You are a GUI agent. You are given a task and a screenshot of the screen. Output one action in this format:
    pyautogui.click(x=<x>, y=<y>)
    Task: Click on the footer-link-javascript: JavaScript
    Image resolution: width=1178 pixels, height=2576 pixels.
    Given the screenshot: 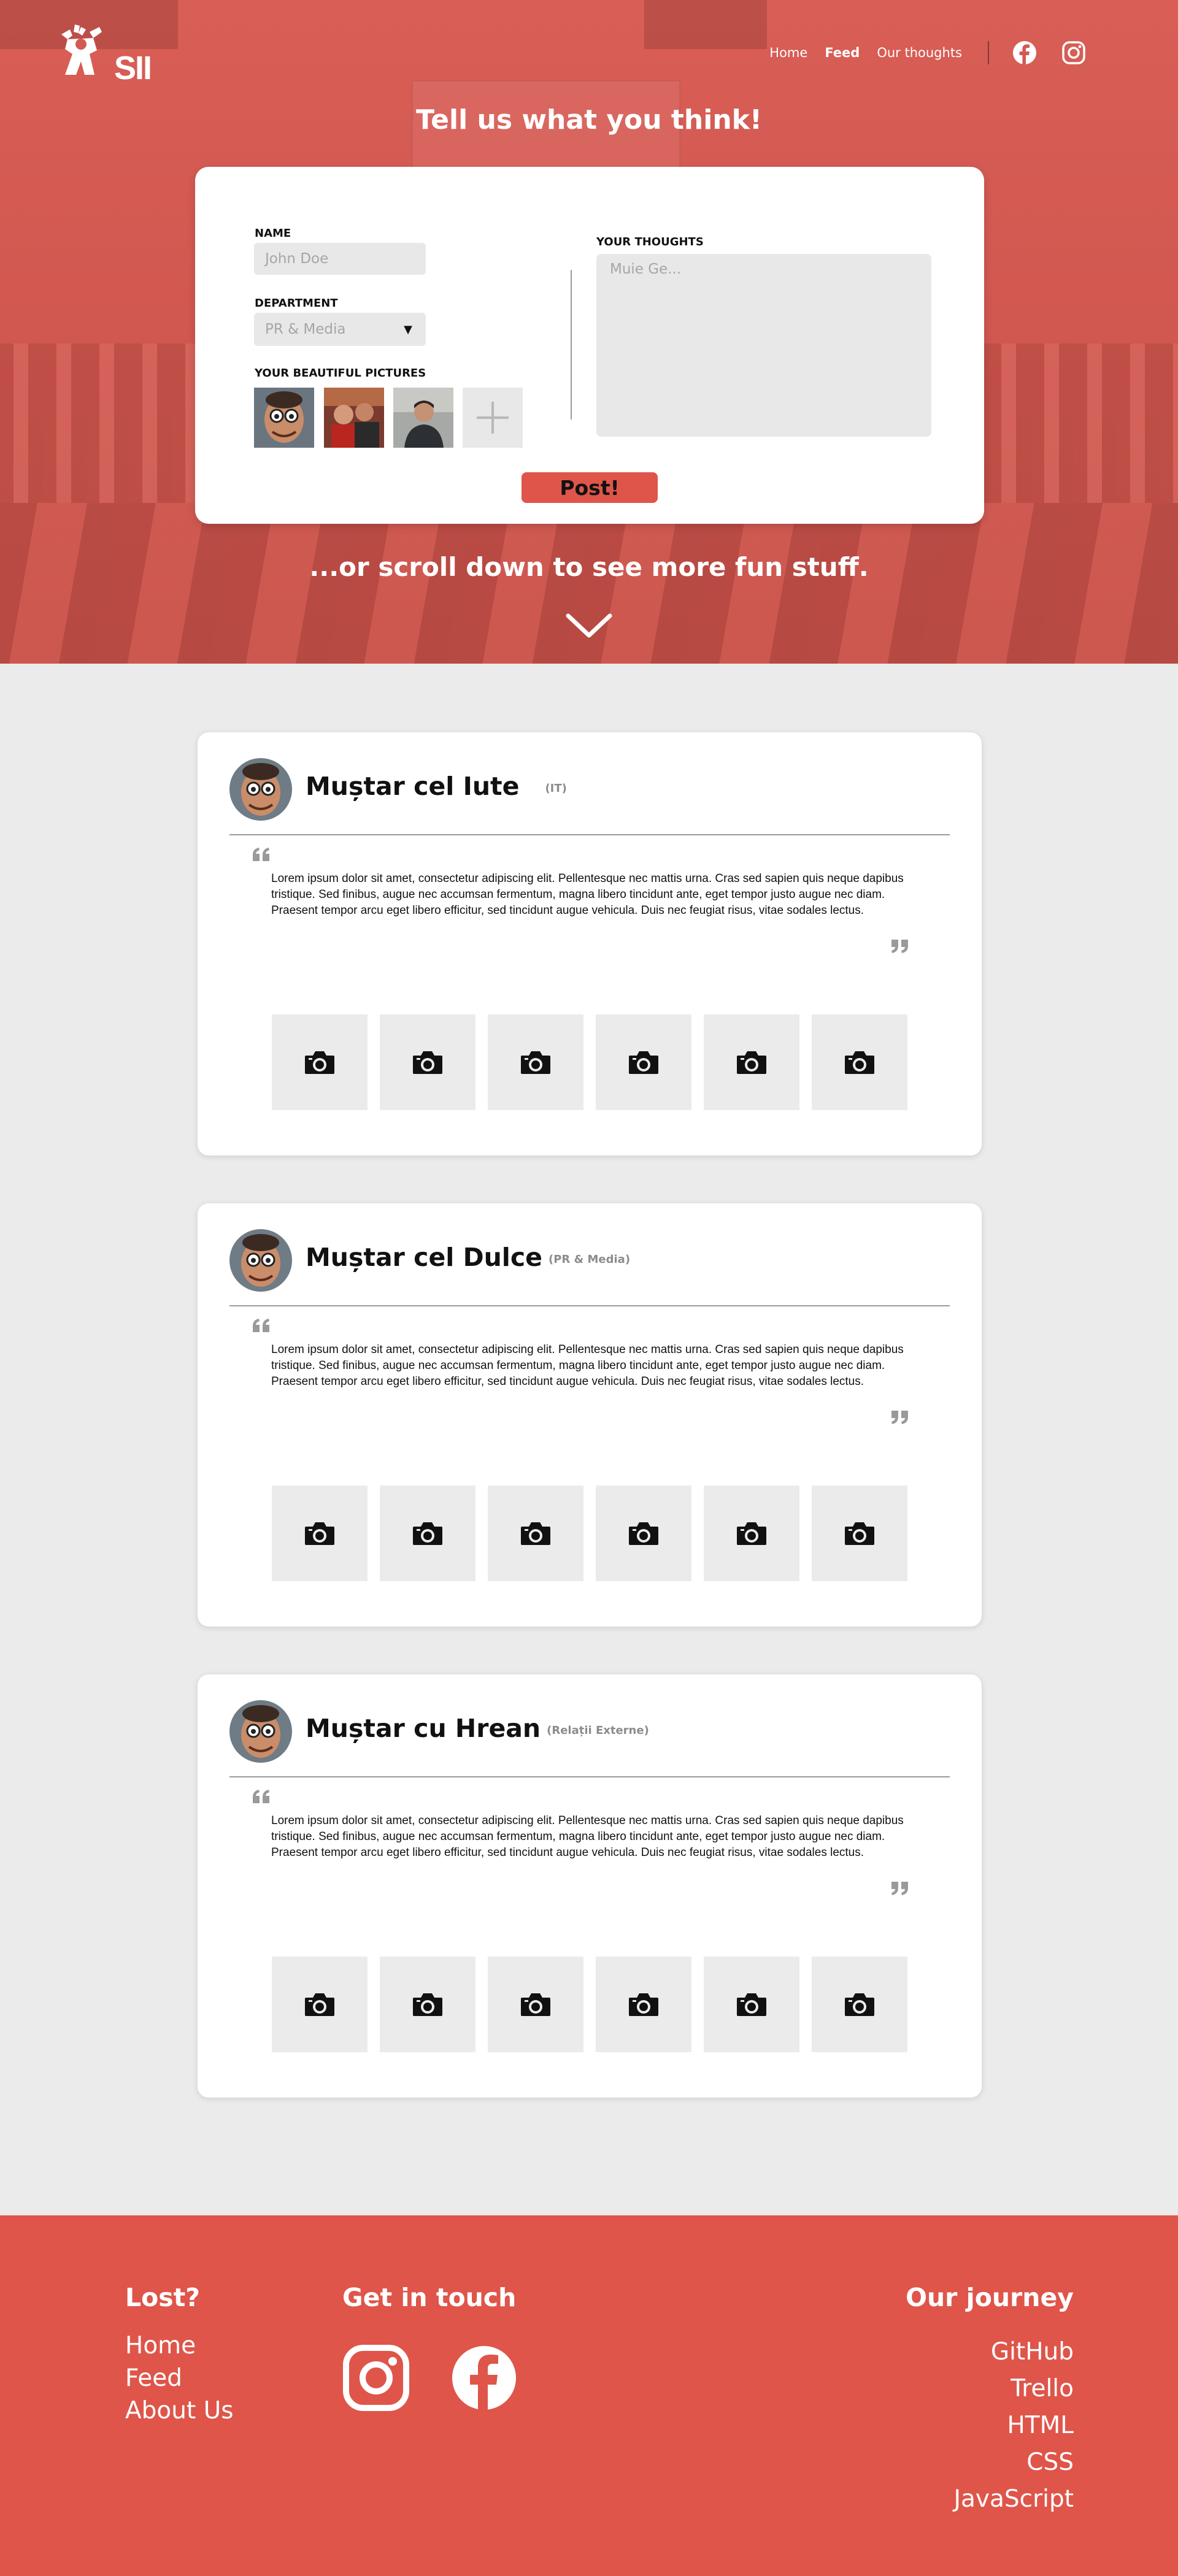 What is the action you would take?
    pyautogui.click(x=1014, y=2499)
    